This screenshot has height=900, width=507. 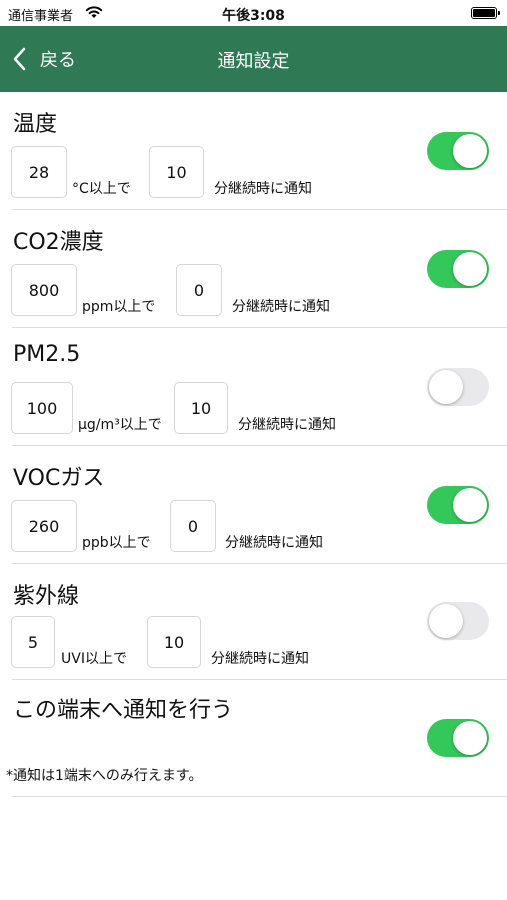 I want to click on voc-toggle, so click(x=458, y=505).